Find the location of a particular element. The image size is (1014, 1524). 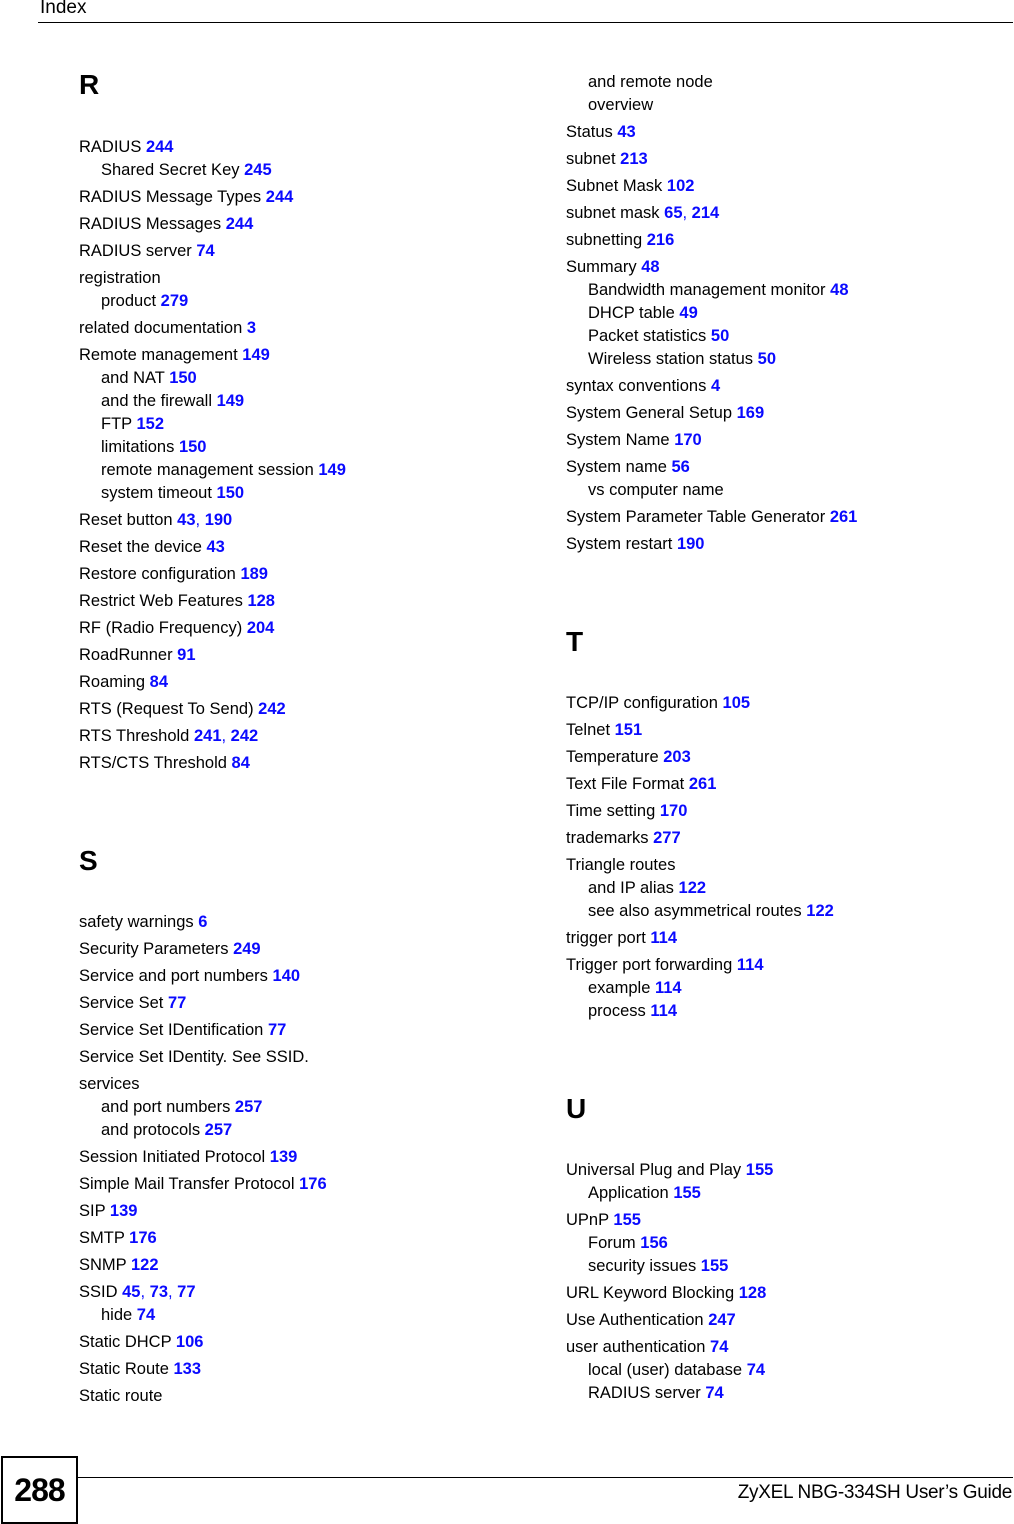

index-entry: SSID 45, 73, 77 hide 74 is located at coordinates (289, 1304).